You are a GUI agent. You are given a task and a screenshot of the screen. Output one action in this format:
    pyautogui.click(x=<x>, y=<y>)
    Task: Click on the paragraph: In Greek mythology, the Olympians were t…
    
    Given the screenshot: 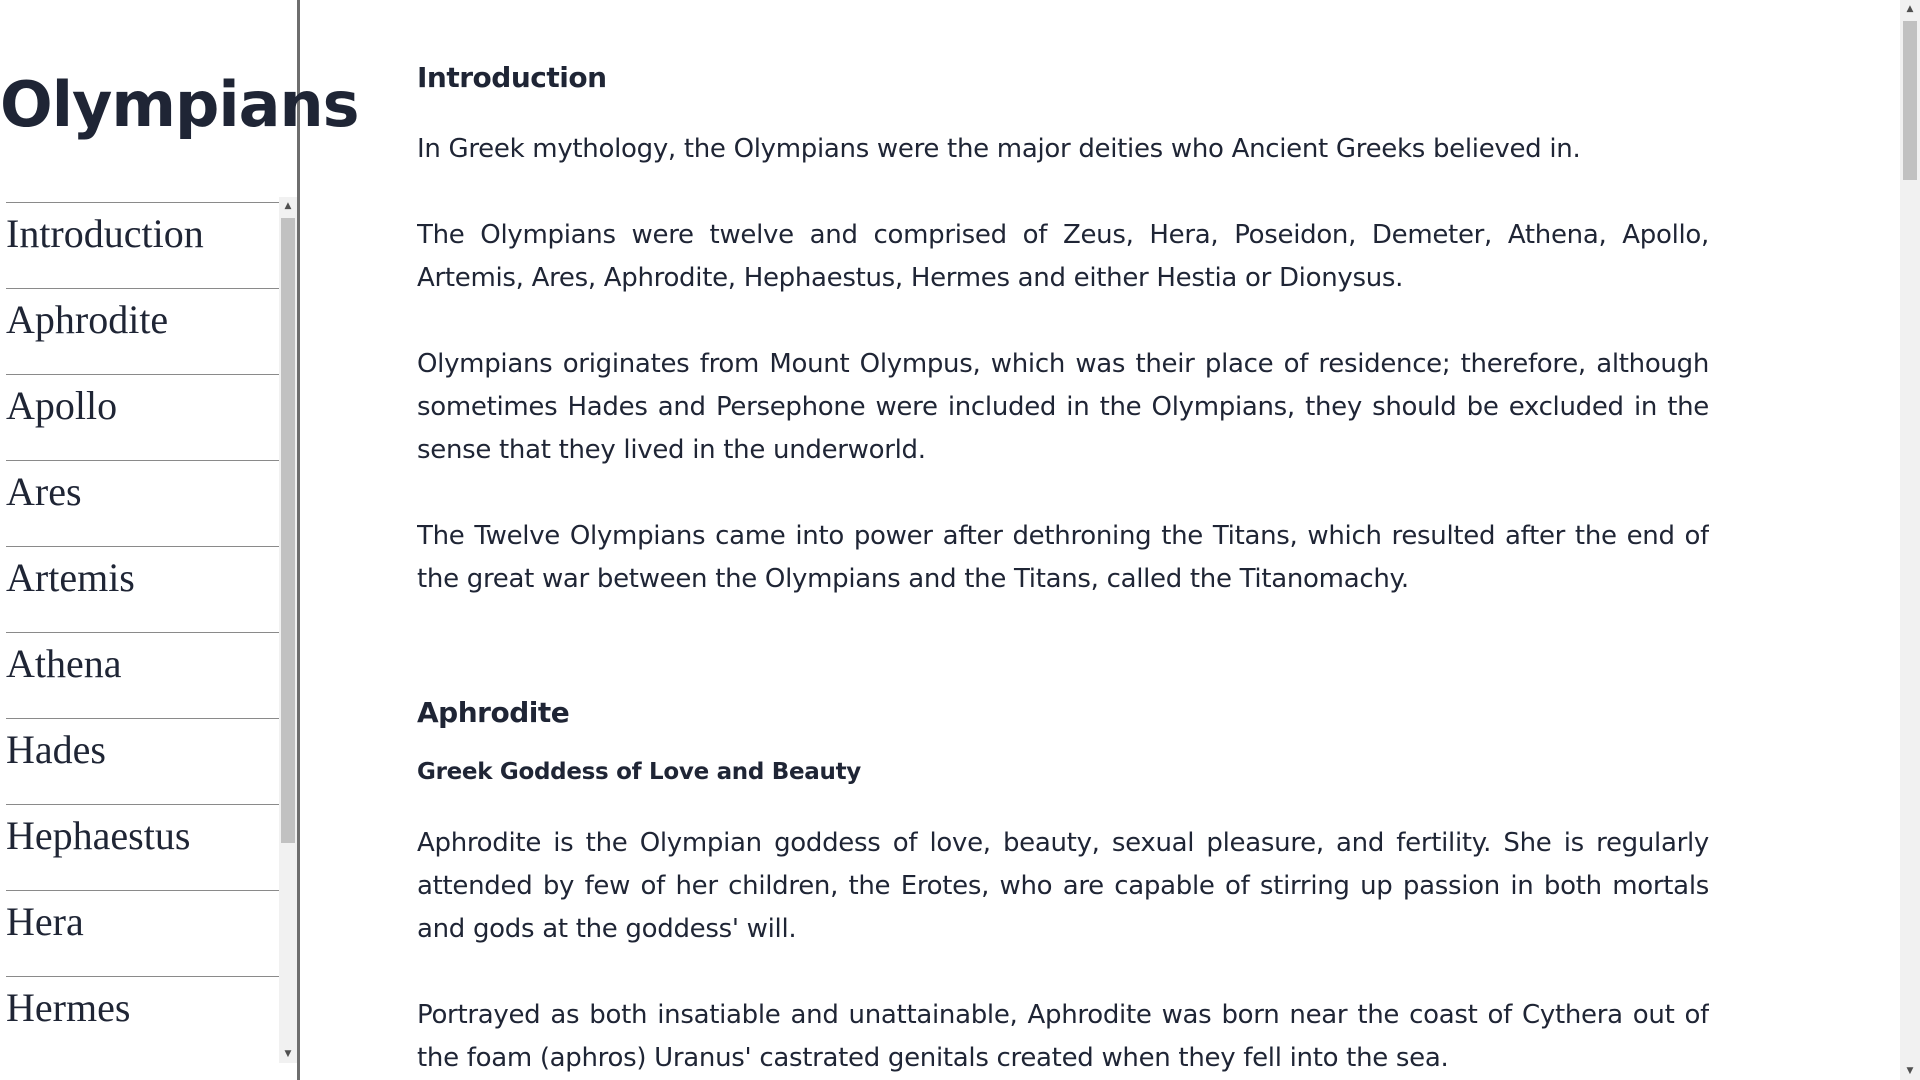 What is the action you would take?
    pyautogui.click(x=999, y=149)
    